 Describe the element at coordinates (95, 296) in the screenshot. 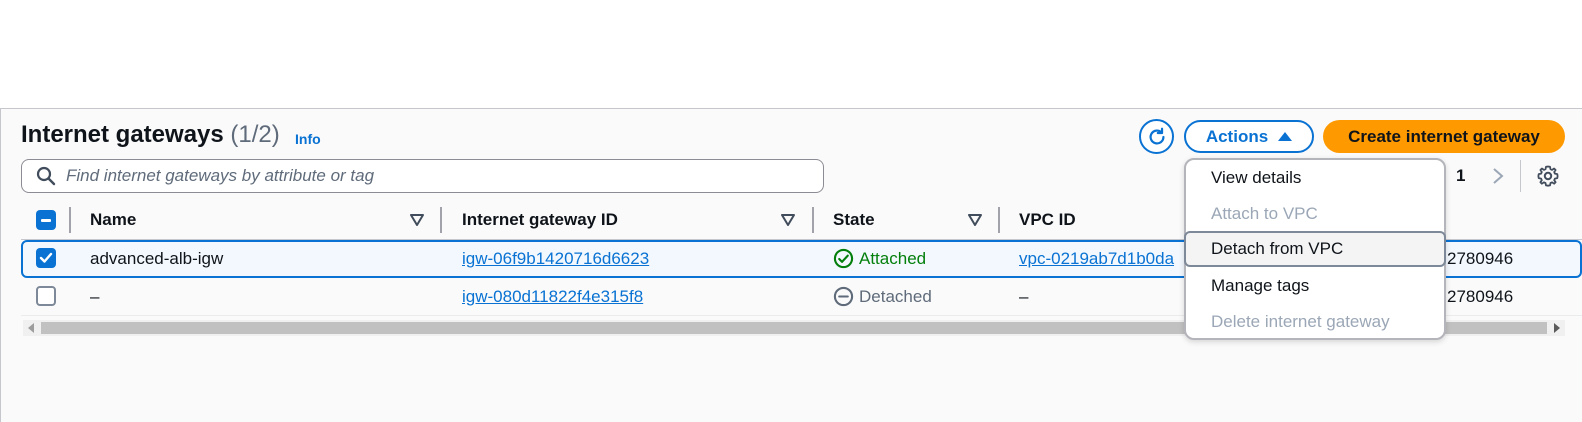

I see `gateway-name: –` at that location.